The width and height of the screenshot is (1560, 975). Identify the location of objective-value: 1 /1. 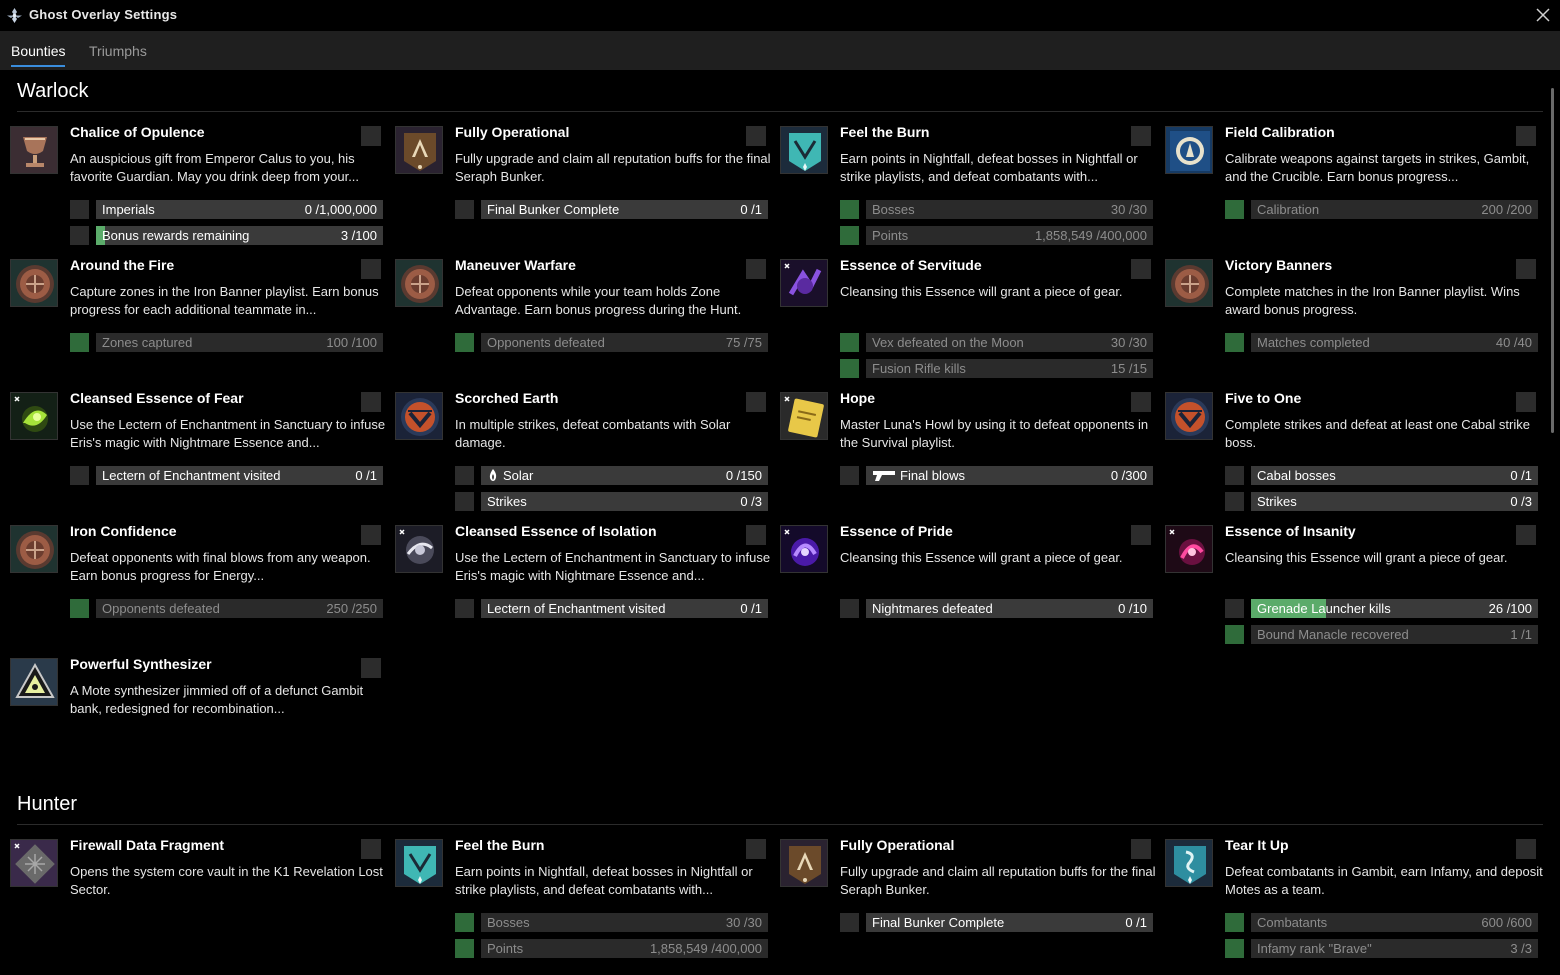
(1521, 634).